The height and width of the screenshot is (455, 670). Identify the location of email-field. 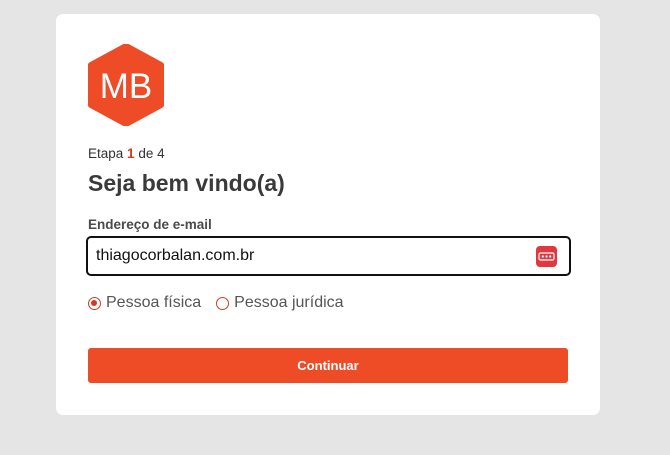
(306, 255).